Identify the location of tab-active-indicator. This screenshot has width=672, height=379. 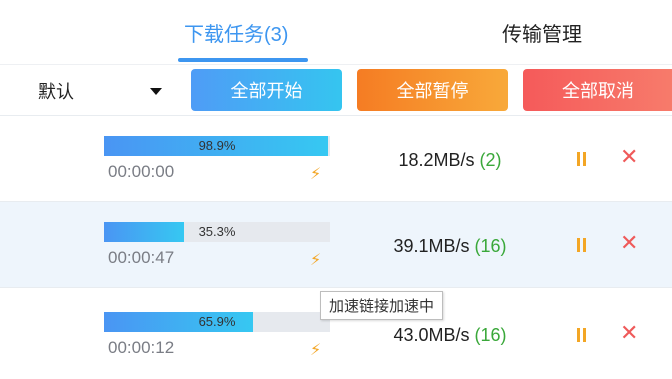
(243, 60).